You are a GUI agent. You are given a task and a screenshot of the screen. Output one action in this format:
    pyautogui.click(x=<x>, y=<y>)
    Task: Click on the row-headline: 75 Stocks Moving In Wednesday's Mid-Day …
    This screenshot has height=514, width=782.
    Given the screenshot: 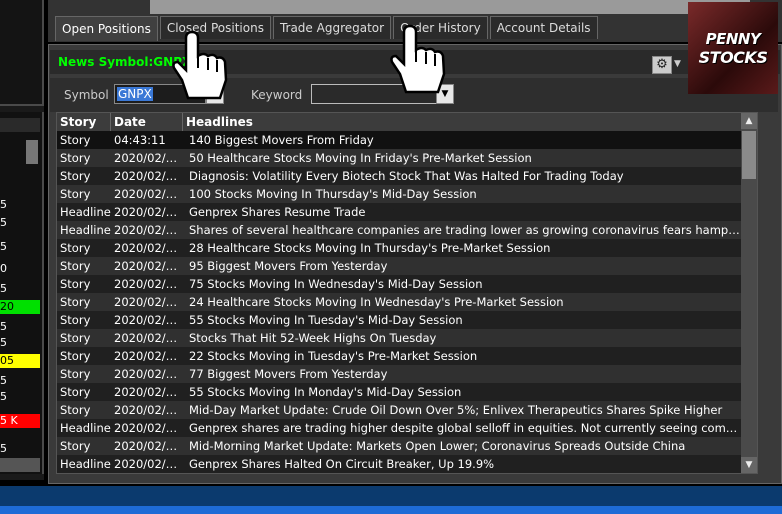 What is the action you would take?
    pyautogui.click(x=336, y=284)
    